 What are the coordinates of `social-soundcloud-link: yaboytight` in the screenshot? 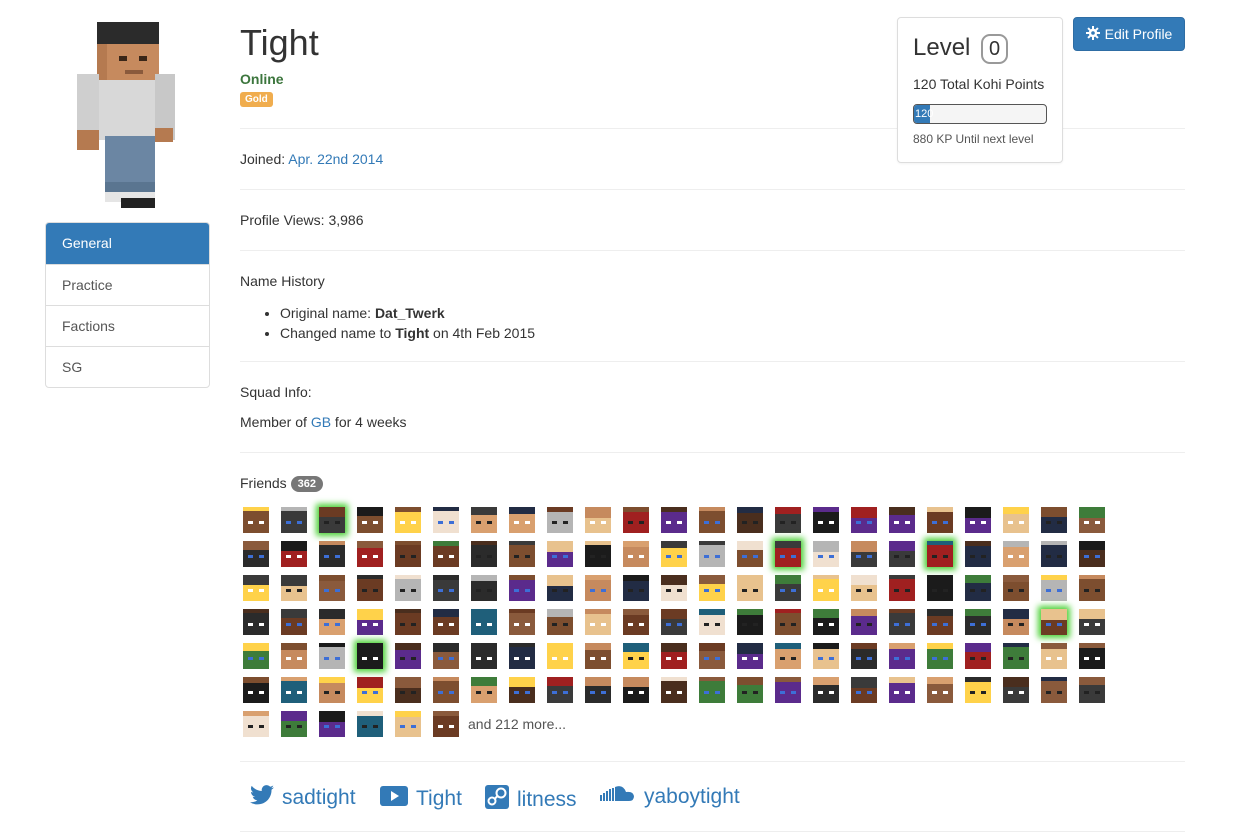 It's located at (670, 797).